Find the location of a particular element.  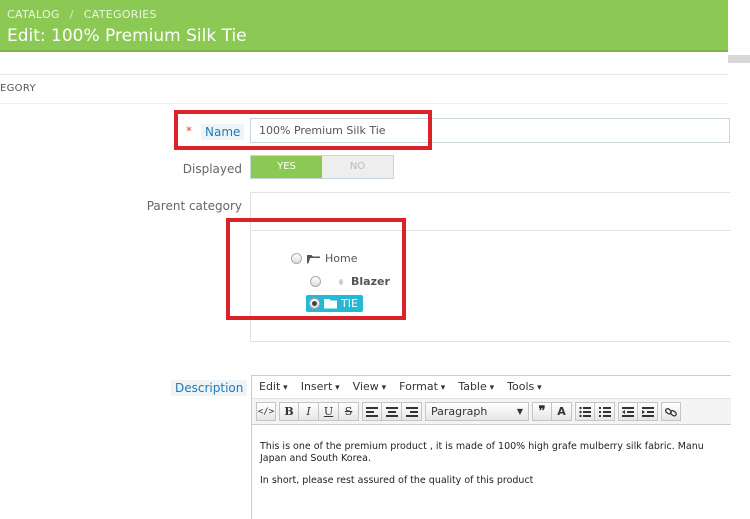

parent-category-label: Parent category is located at coordinates (194, 206).